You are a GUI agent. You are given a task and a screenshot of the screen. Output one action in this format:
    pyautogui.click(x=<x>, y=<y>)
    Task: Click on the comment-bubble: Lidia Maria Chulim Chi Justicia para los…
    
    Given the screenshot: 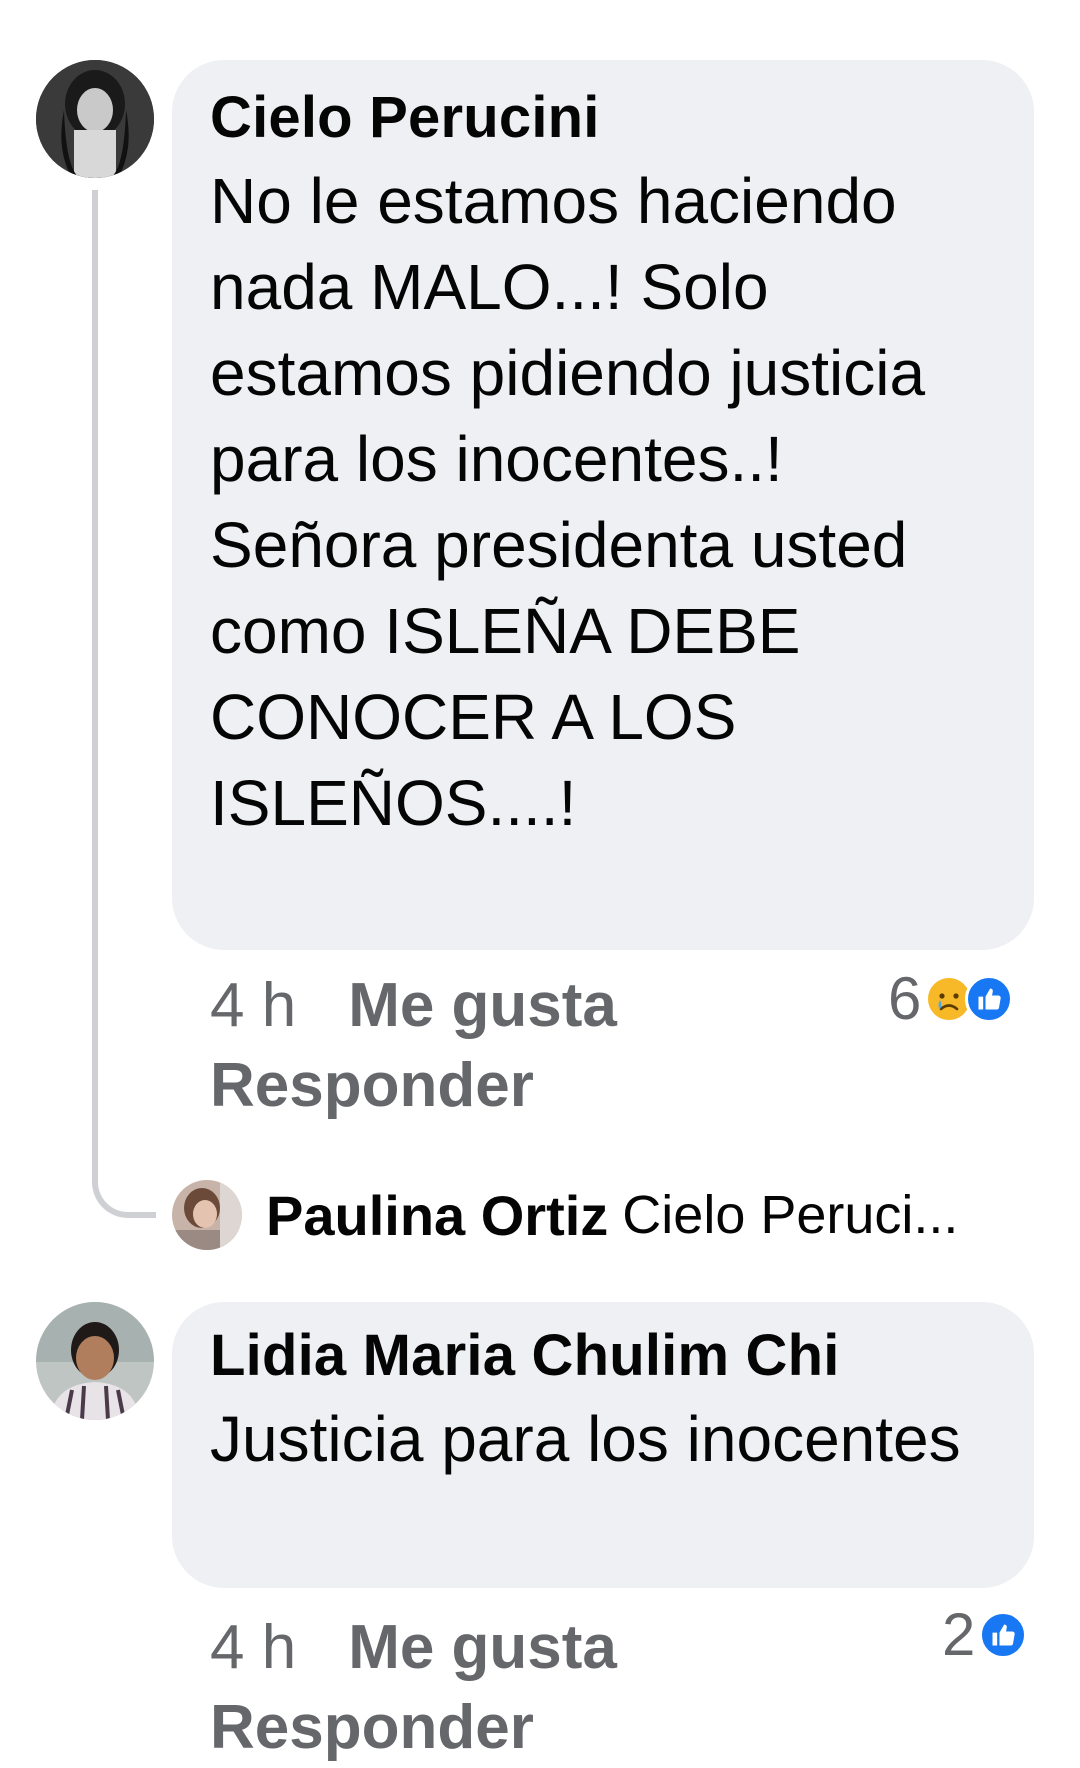 What is the action you would take?
    pyautogui.click(x=603, y=1445)
    